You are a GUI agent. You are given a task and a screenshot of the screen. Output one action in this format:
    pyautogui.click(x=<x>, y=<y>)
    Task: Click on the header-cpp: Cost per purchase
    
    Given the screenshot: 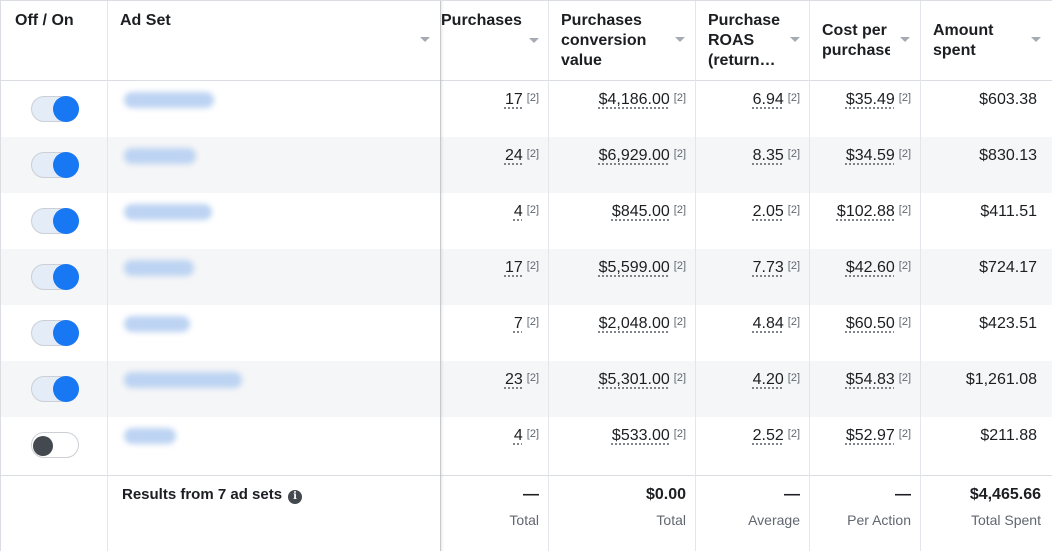 What is the action you would take?
    pyautogui.click(x=865, y=41)
    